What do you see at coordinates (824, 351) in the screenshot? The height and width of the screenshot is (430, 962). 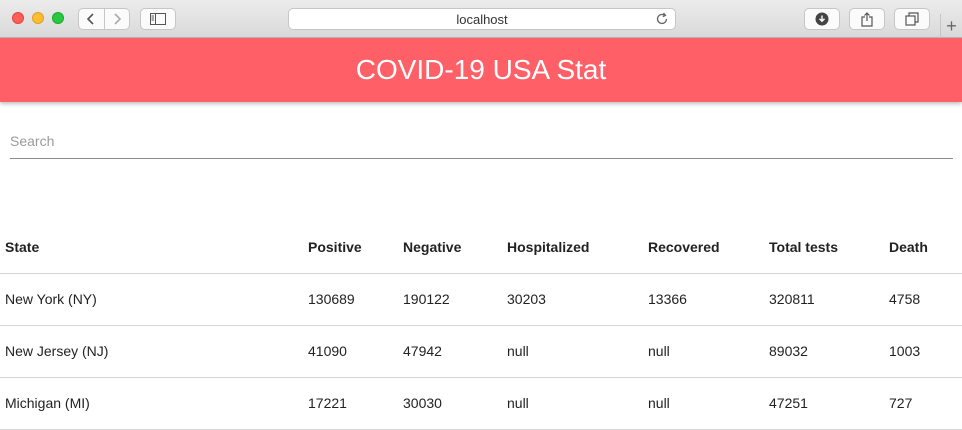 I see `cell-total-tests: 89032` at bounding box center [824, 351].